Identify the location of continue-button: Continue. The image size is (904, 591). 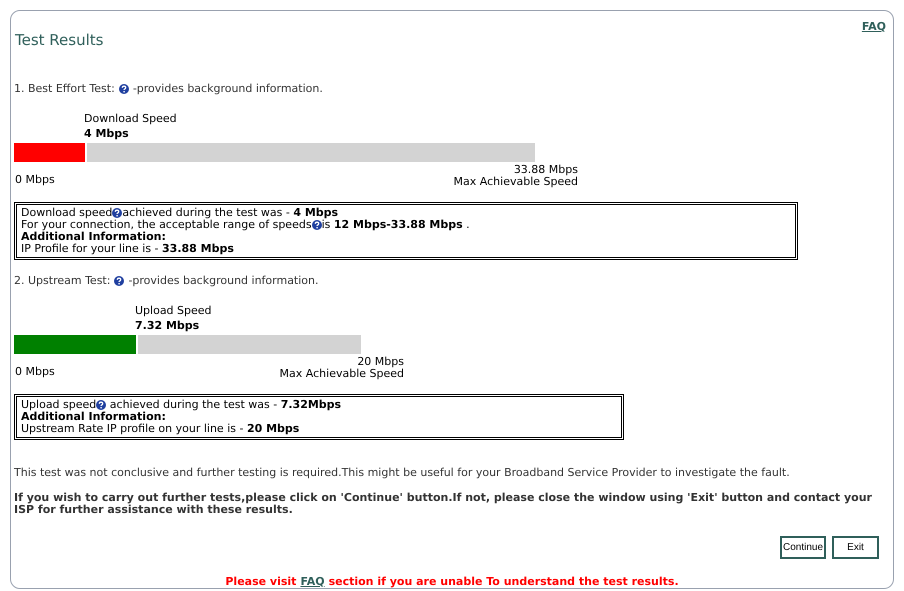
(803, 547).